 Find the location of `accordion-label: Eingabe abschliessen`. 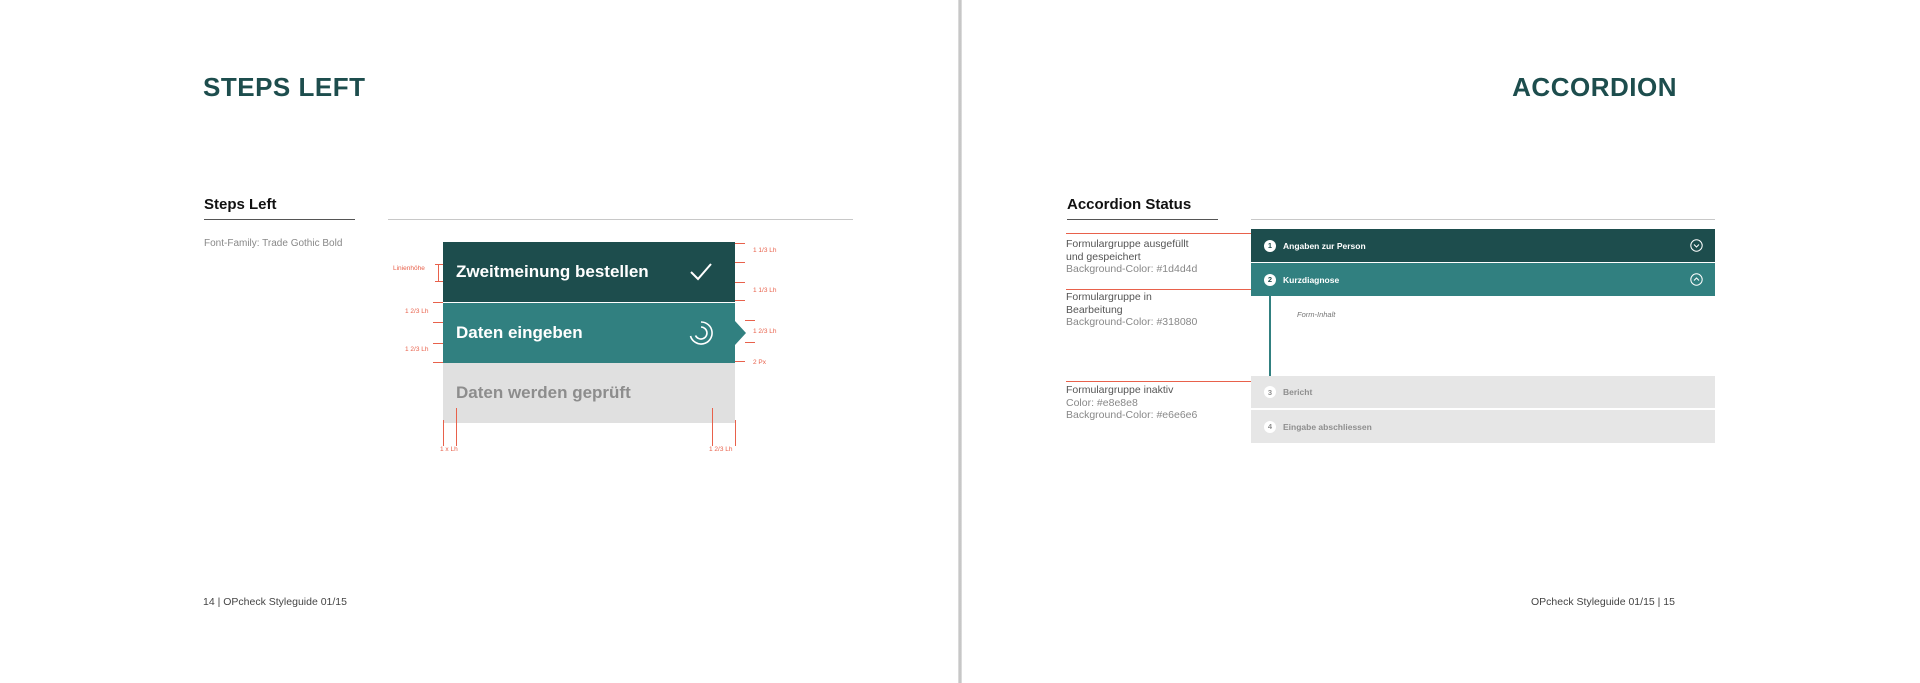

accordion-label: Eingabe abschliessen is located at coordinates (1327, 426).